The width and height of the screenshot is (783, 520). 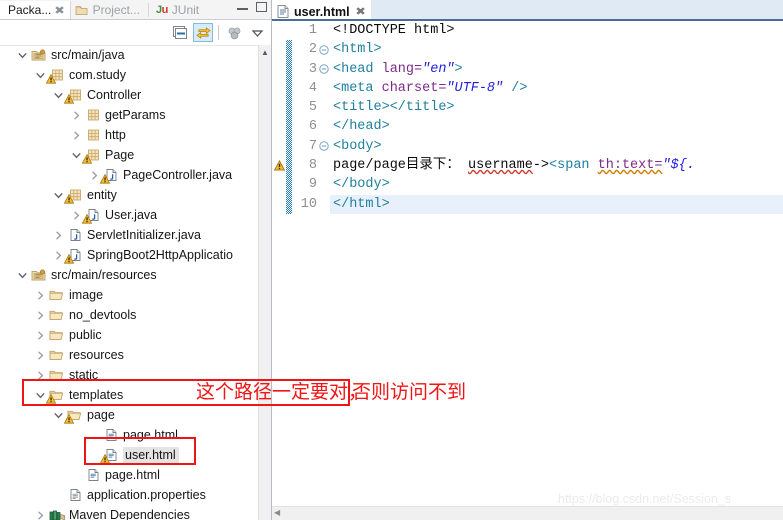 What do you see at coordinates (131, 215) in the screenshot?
I see `tree-item-label: User.java` at bounding box center [131, 215].